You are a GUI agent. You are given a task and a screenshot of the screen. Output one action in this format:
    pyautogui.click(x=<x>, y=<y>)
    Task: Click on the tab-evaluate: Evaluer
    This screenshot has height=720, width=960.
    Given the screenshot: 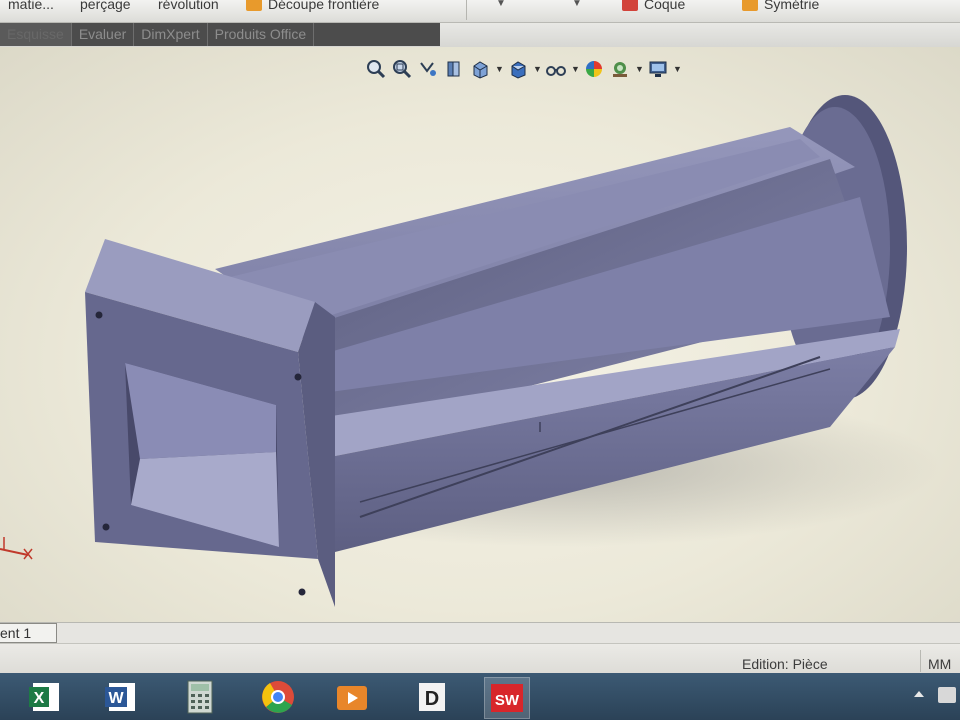 What is the action you would take?
    pyautogui.click(x=103, y=34)
    